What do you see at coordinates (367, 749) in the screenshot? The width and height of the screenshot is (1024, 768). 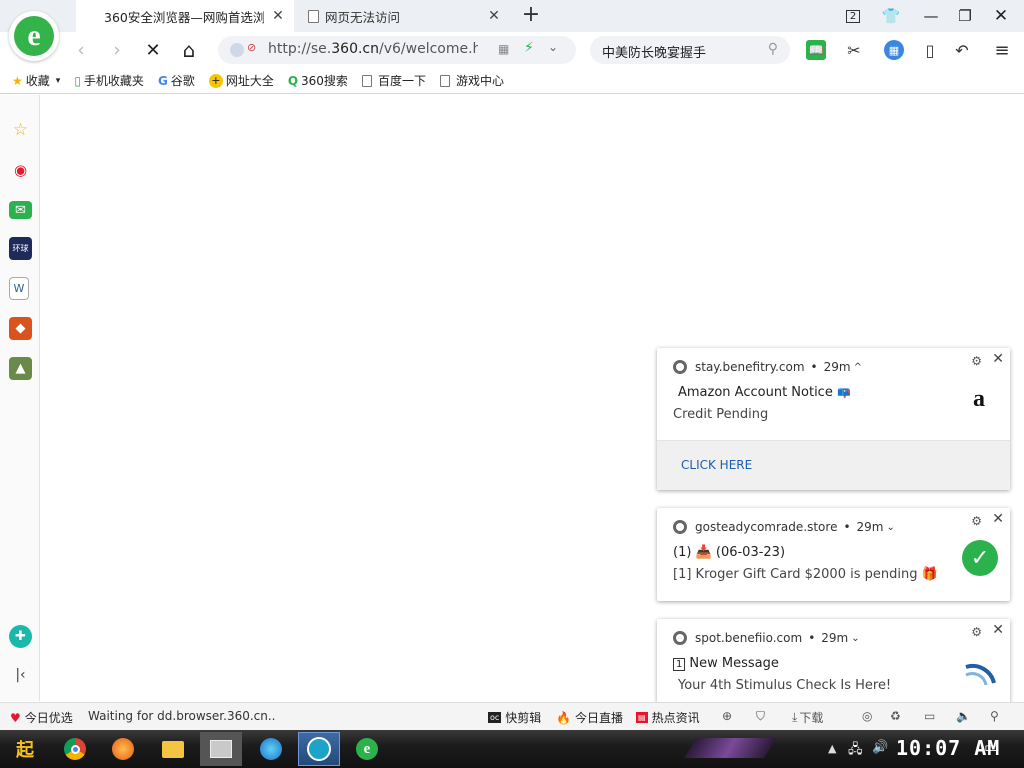 I see `360-browser-task: e` at bounding box center [367, 749].